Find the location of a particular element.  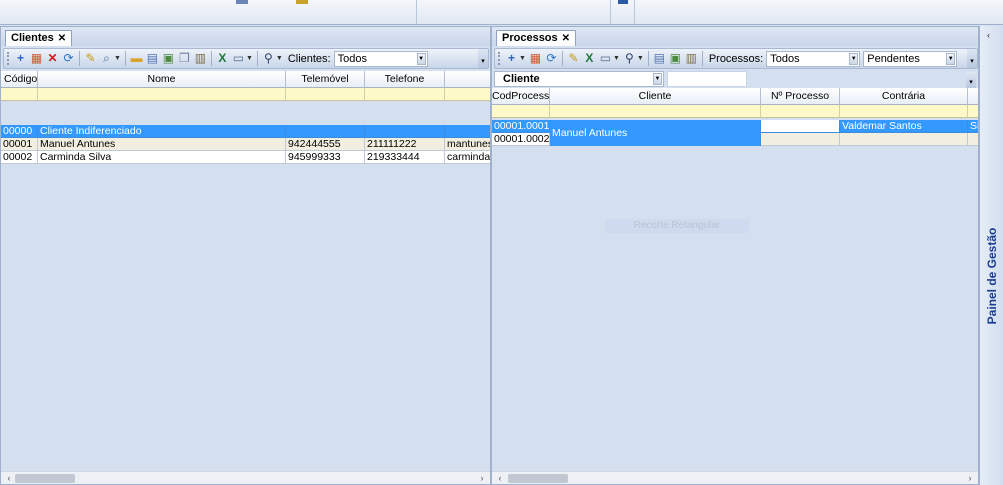

tab-processos: Processos ✕ is located at coordinates (536, 38).